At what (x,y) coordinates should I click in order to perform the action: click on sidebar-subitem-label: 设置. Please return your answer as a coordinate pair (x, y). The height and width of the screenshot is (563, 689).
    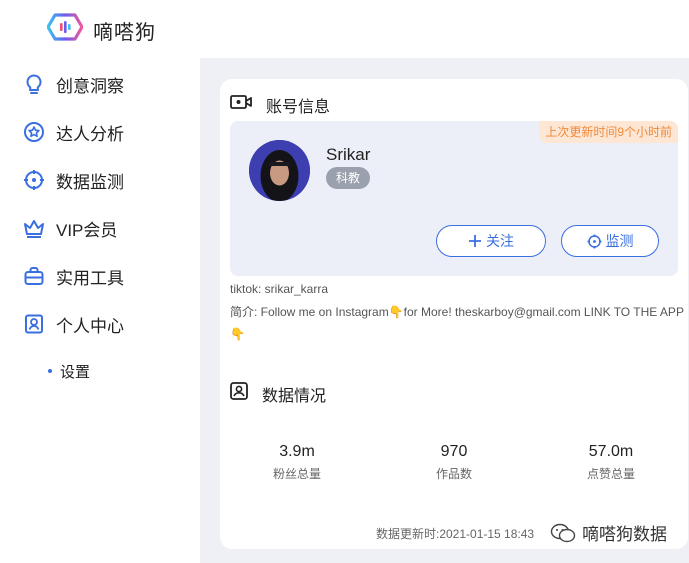
    Looking at the image, I should click on (75, 372).